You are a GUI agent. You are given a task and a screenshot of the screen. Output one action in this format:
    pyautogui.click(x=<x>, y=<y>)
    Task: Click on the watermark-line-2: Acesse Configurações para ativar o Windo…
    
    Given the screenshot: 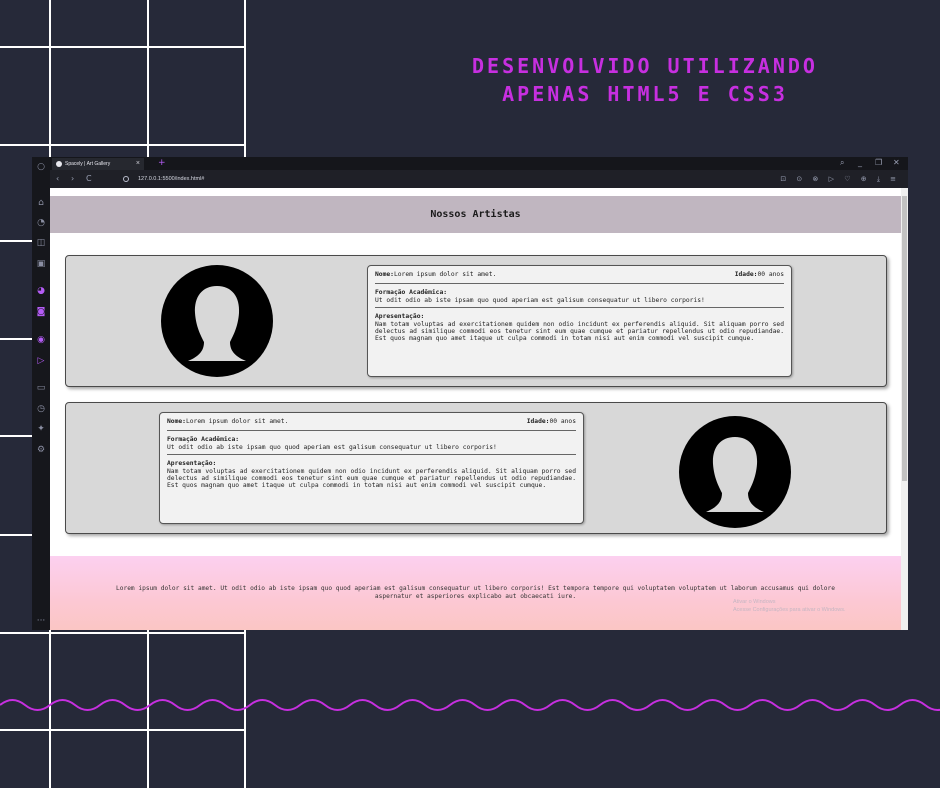 What is the action you would take?
    pyautogui.click(x=789, y=610)
    